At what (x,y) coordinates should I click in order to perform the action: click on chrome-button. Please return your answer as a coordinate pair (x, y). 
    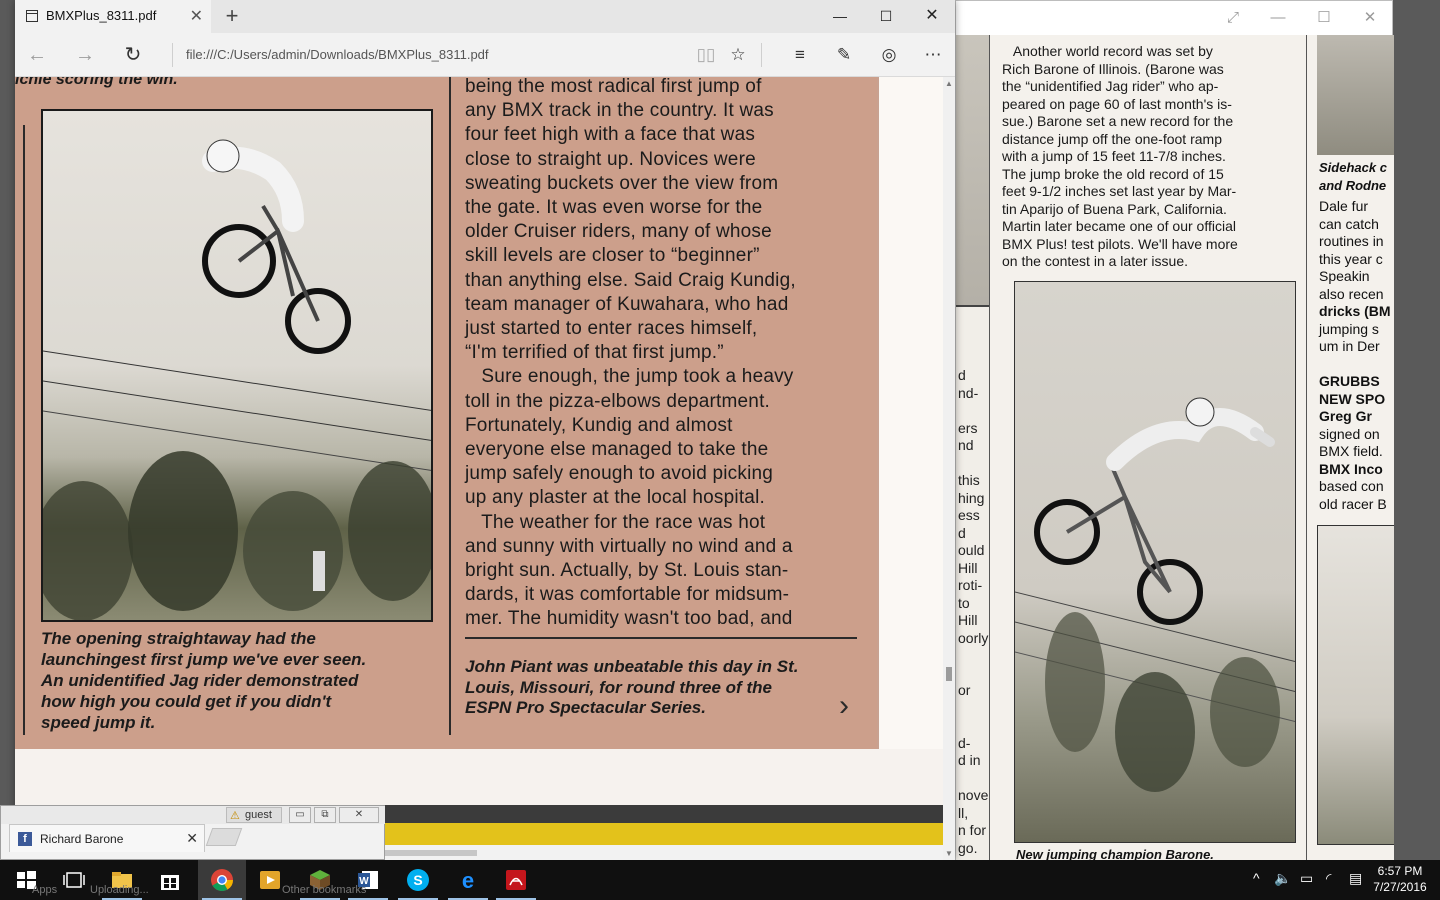
    Looking at the image, I should click on (222, 880).